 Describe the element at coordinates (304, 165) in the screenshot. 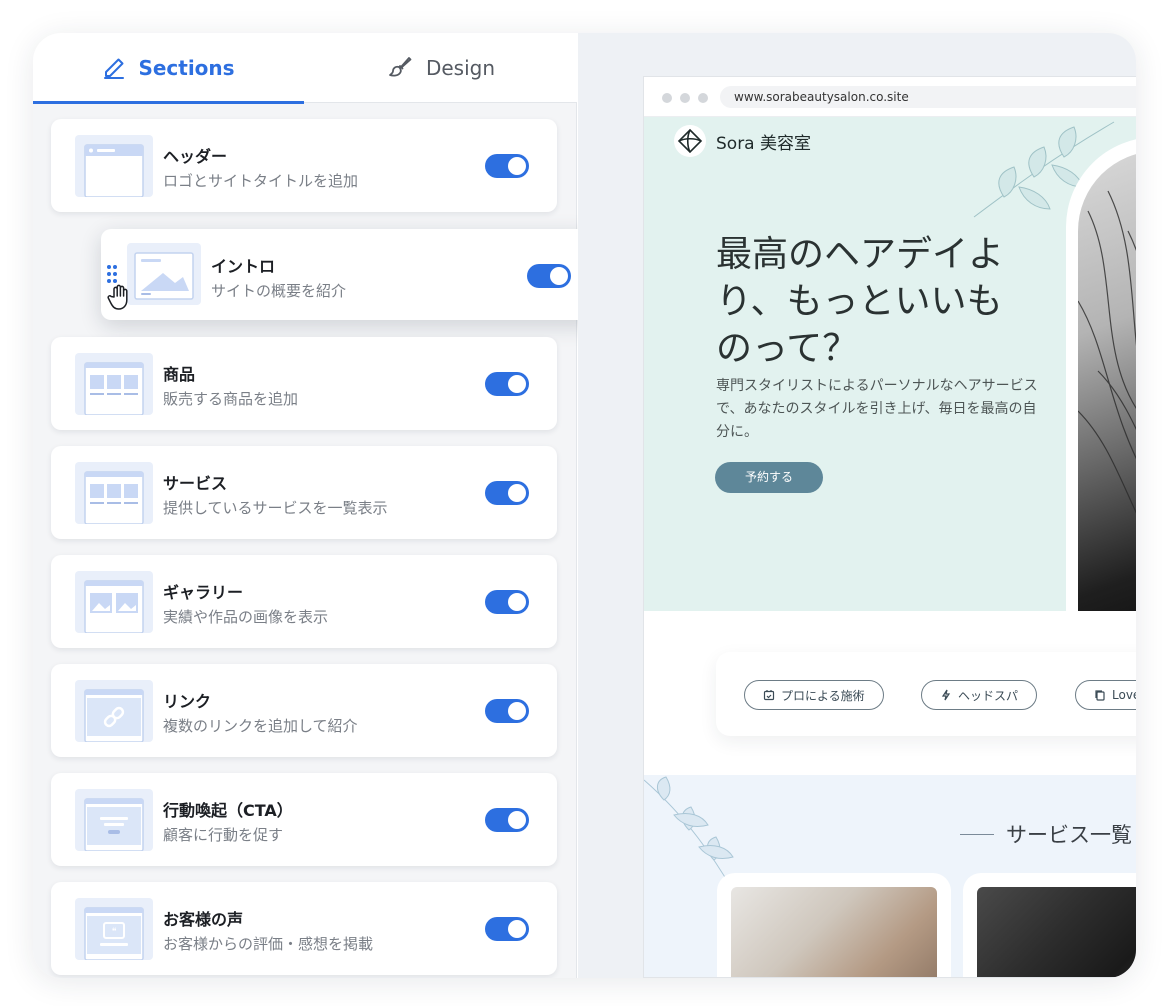

I see `section-card-header: ヘッダー ロゴとサイトタイトルを追加` at that location.